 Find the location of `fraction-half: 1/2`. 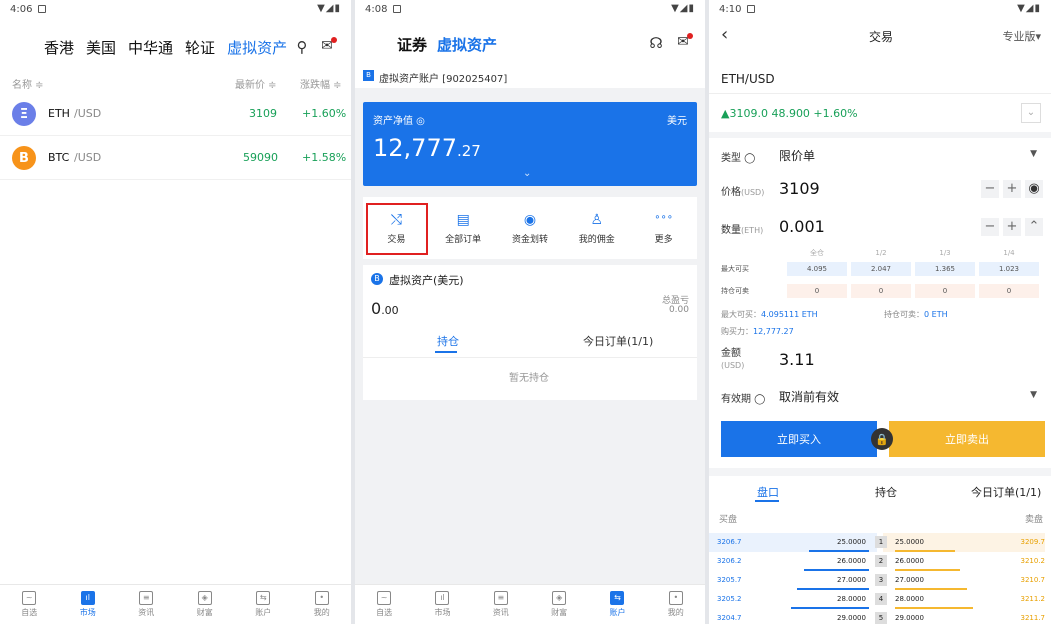

fraction-half: 1/2 is located at coordinates (881, 253).